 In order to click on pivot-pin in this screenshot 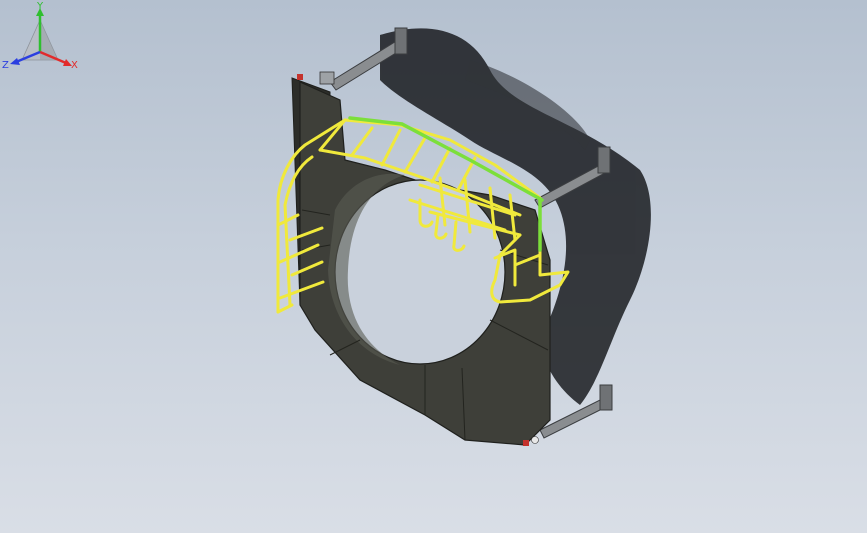, I will do `click(535, 440)`.